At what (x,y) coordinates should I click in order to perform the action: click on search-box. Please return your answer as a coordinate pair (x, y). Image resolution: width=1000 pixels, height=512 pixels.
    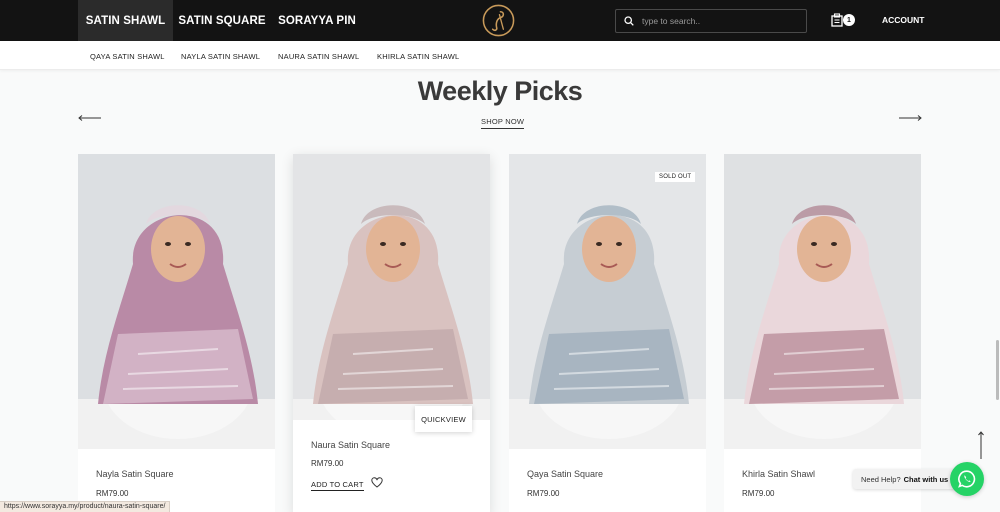
    Looking at the image, I should click on (711, 21).